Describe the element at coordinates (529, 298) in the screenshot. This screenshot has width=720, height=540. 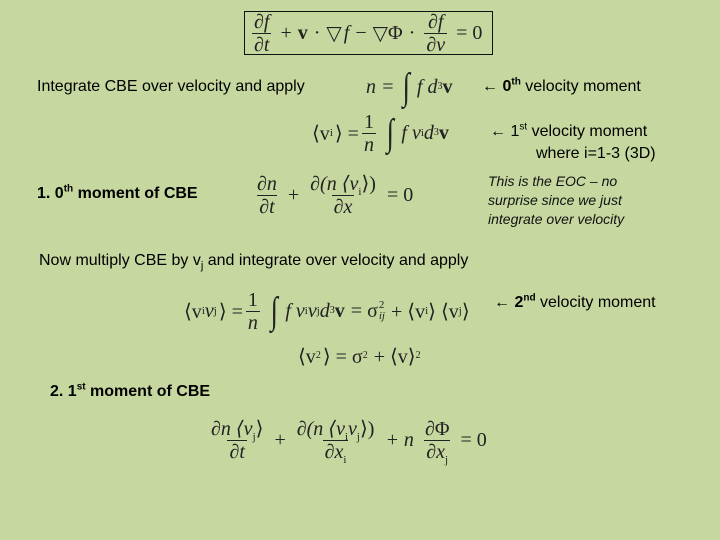
I see `ordinal-suffix: nd` at that location.